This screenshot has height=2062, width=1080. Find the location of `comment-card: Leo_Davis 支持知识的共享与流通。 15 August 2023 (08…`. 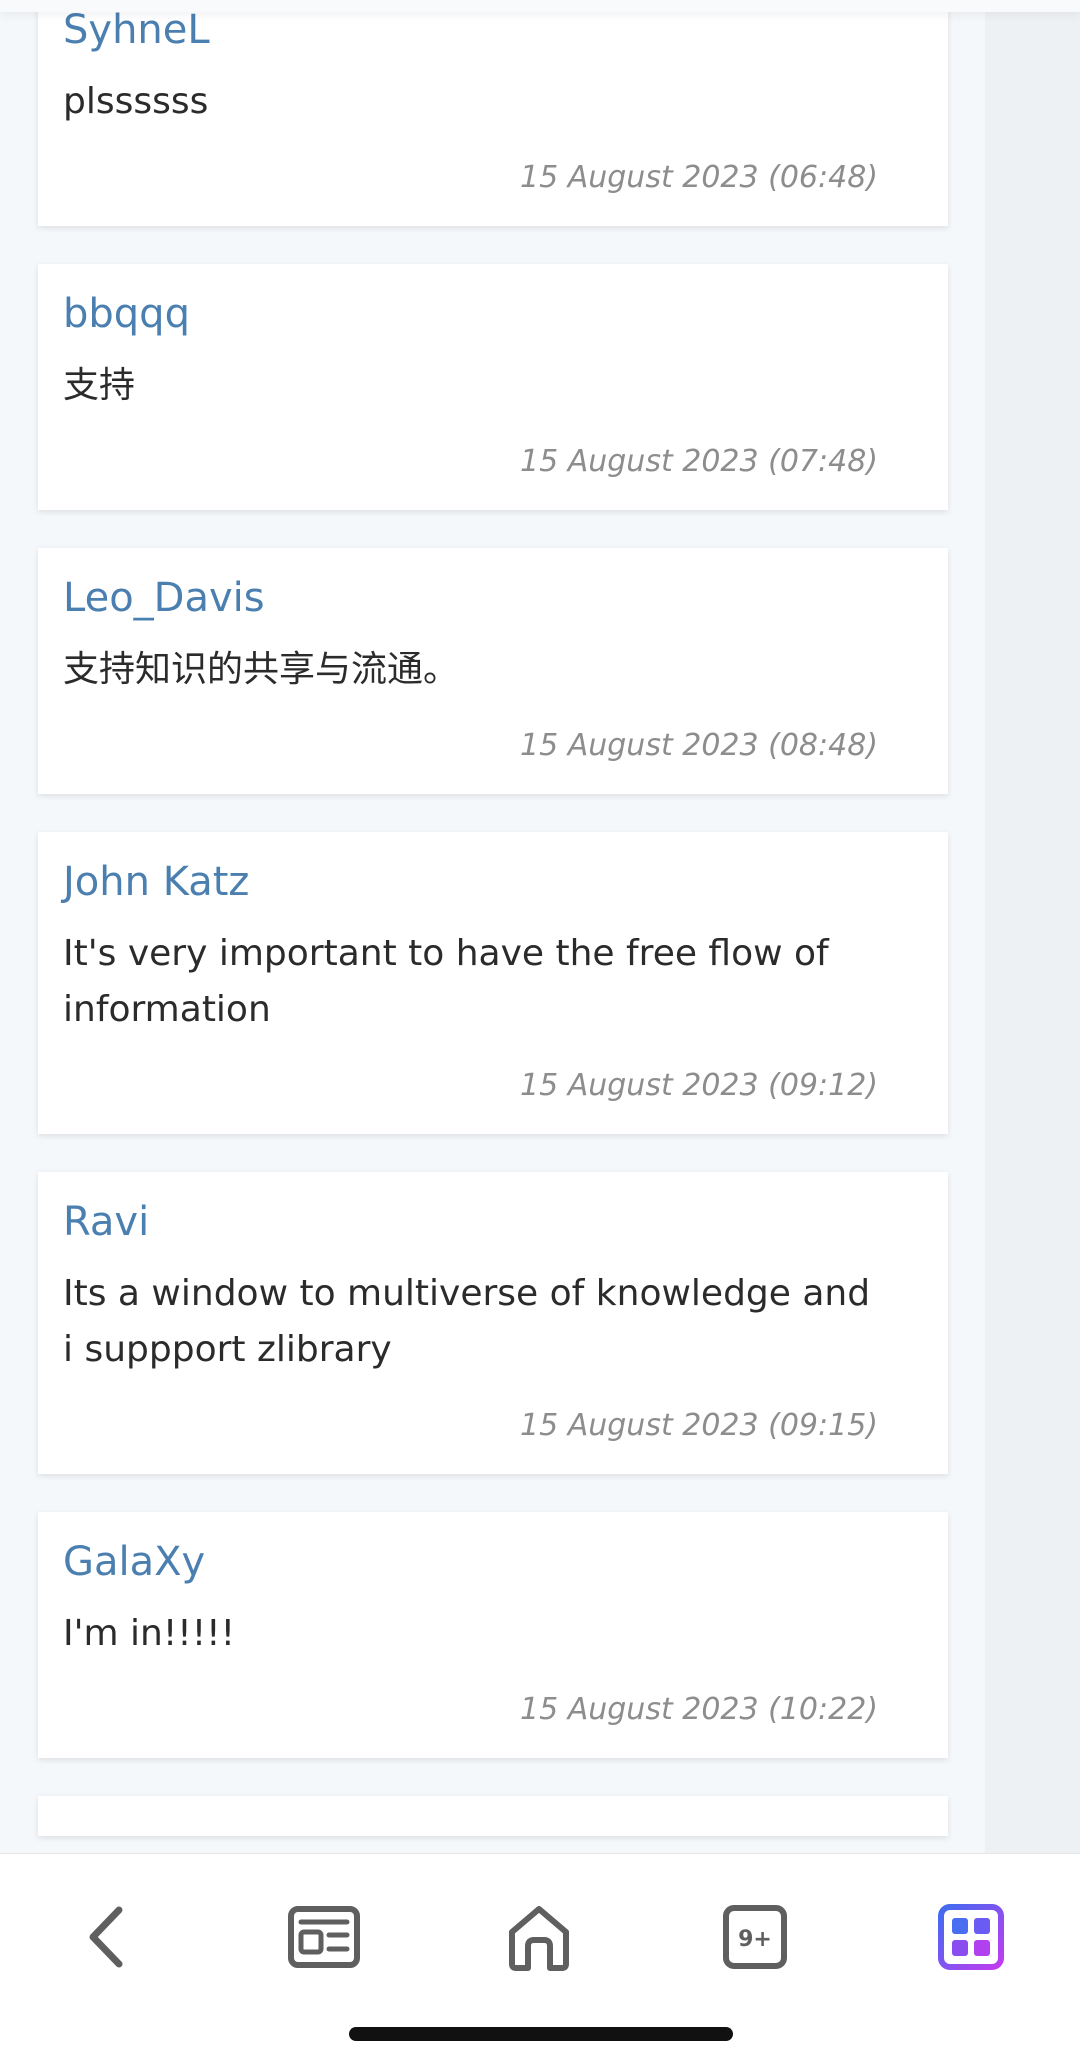

comment-card: Leo_Davis 支持知识的共享与流通。 15 August 2023 (08… is located at coordinates (493, 671).